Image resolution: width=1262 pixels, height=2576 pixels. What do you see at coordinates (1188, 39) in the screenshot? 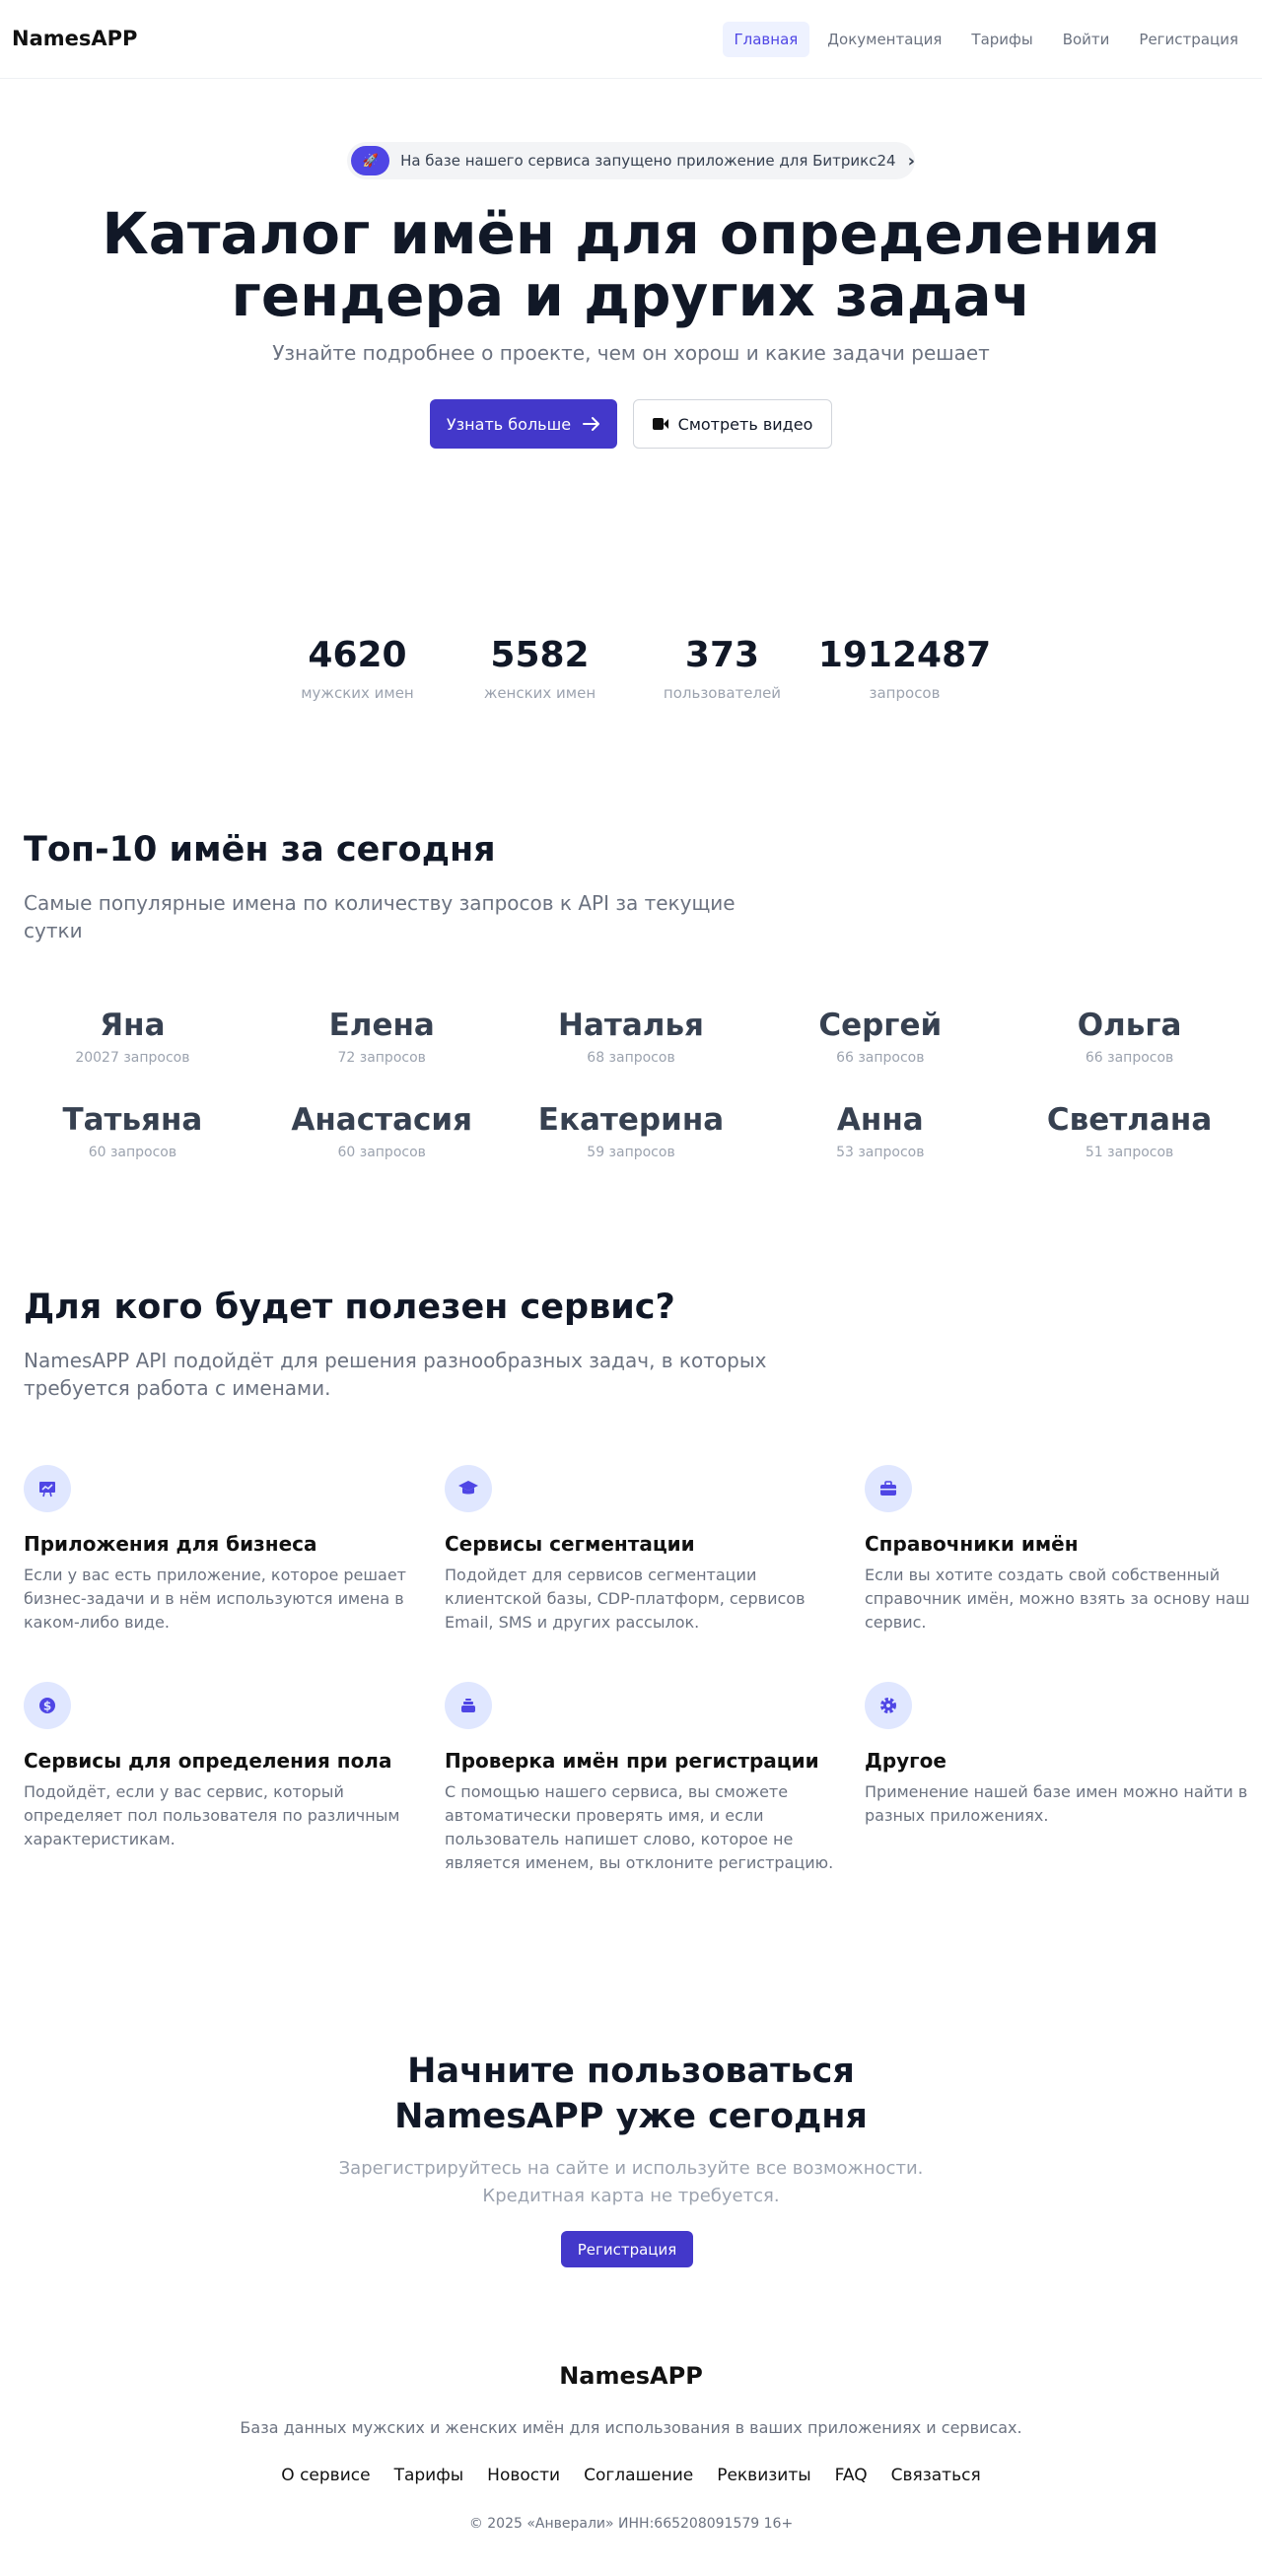
I see `nav-item-register: Регистрация` at bounding box center [1188, 39].